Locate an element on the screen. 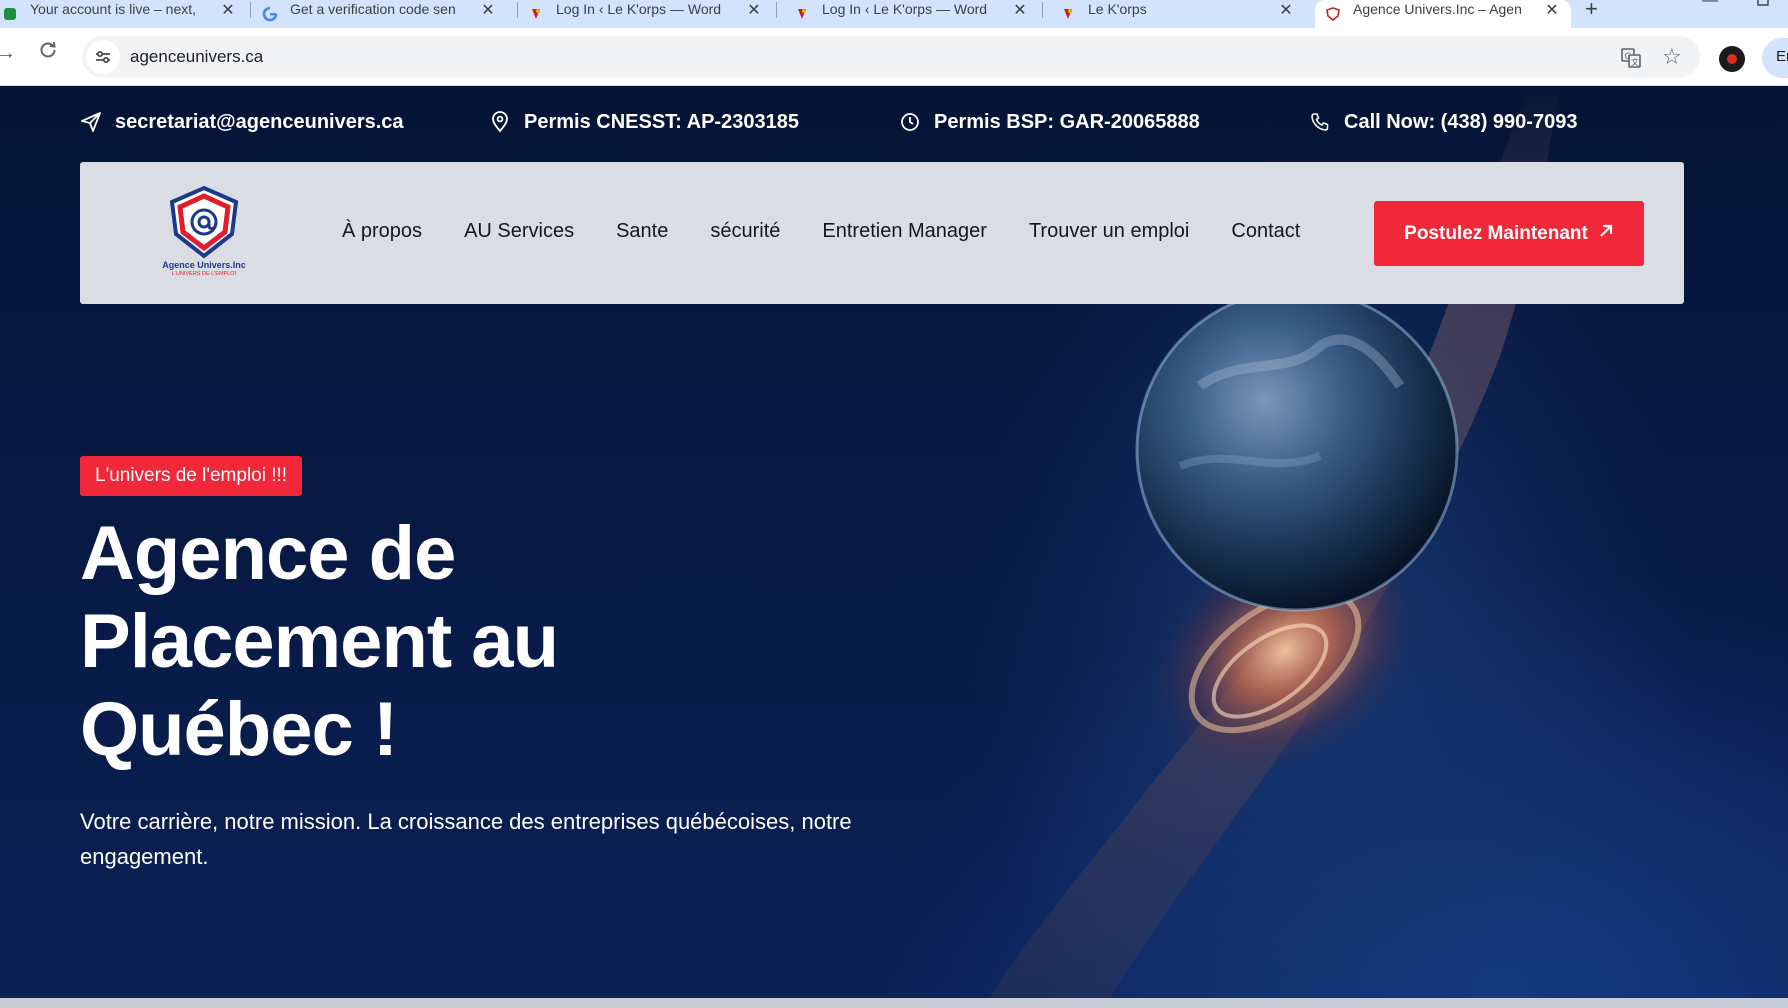 The width and height of the screenshot is (1788, 1008). minimize-icon: — is located at coordinates (1710, 5).